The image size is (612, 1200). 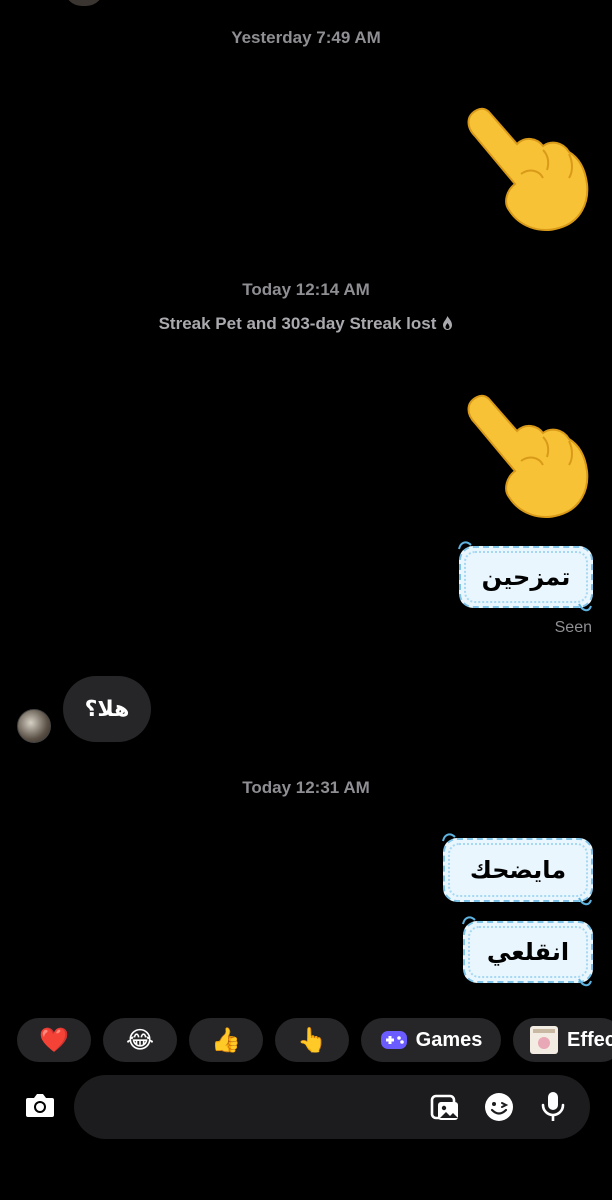 I want to click on quick-reaction-heart: ❤️, so click(x=54, y=1040).